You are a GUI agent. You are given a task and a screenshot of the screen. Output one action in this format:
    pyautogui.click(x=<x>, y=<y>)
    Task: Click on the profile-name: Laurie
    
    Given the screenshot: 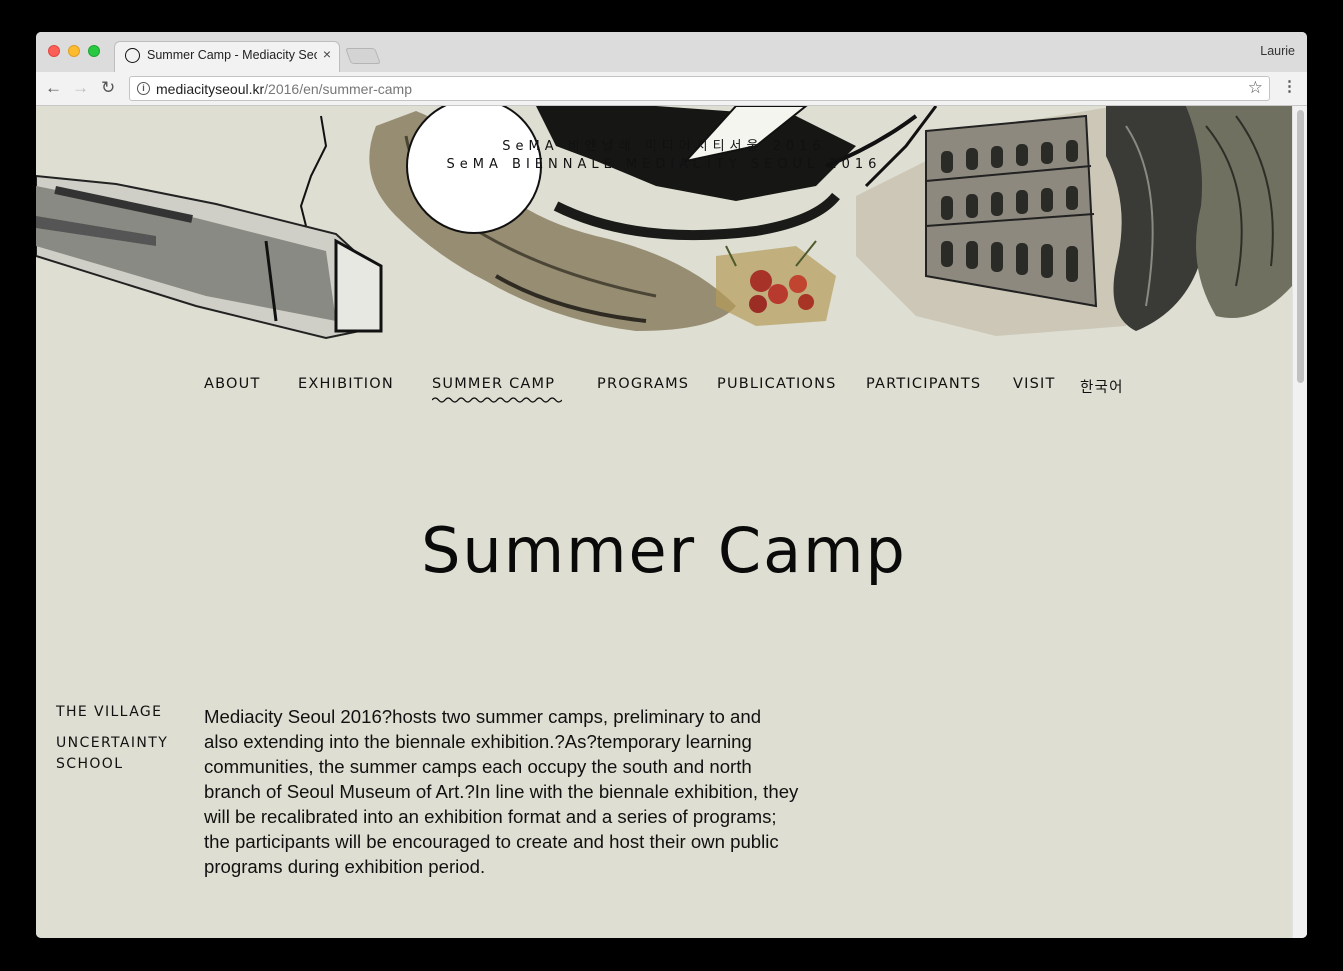 What is the action you would take?
    pyautogui.click(x=1277, y=51)
    